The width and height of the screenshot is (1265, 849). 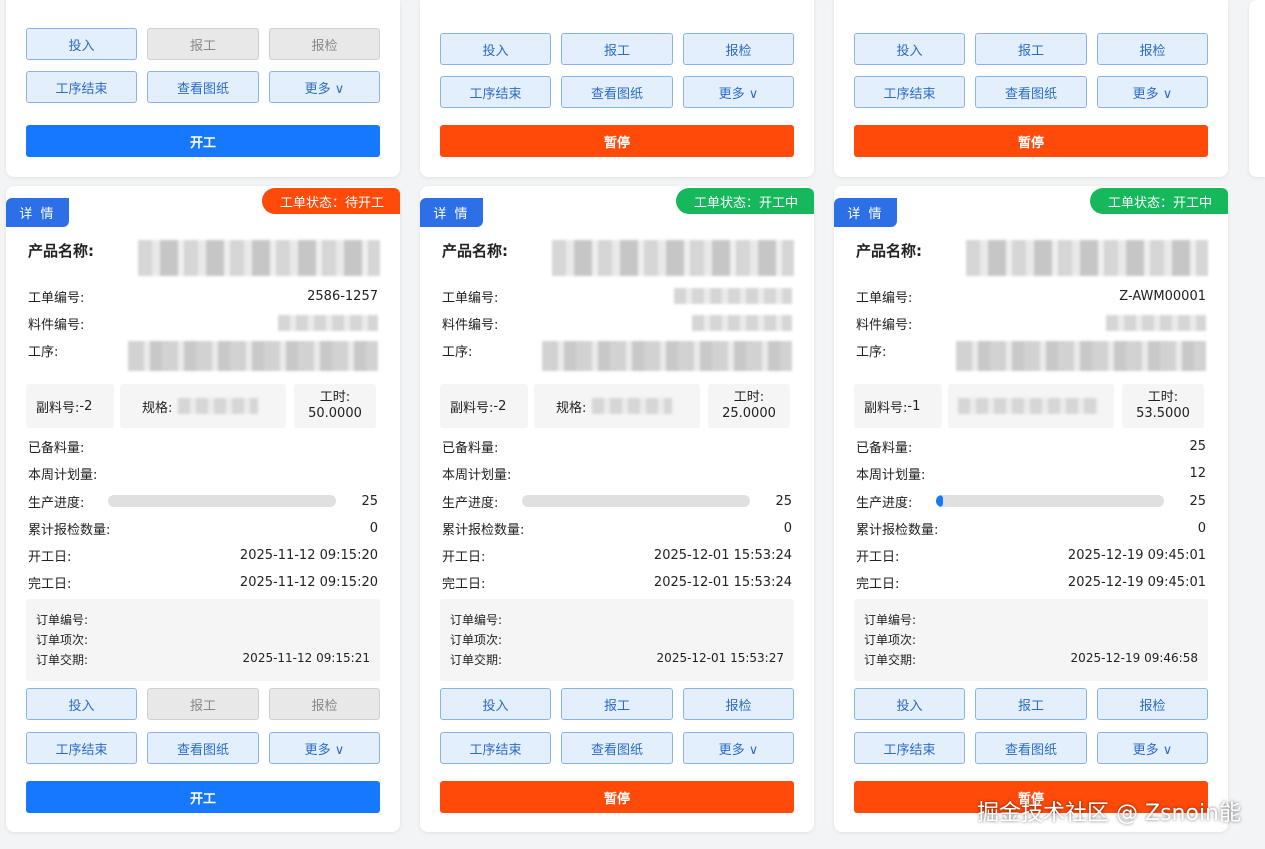 I want to click on material-no-value-redacted, so click(x=328, y=323).